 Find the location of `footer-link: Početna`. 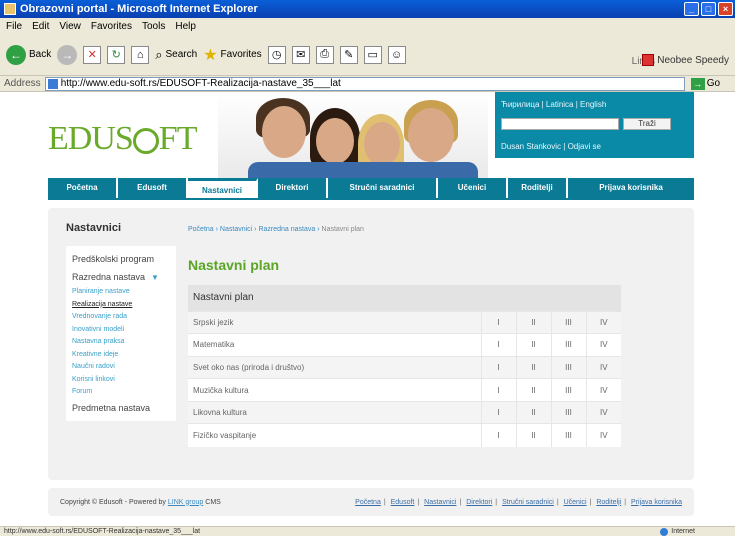

footer-link: Početna is located at coordinates (368, 502).